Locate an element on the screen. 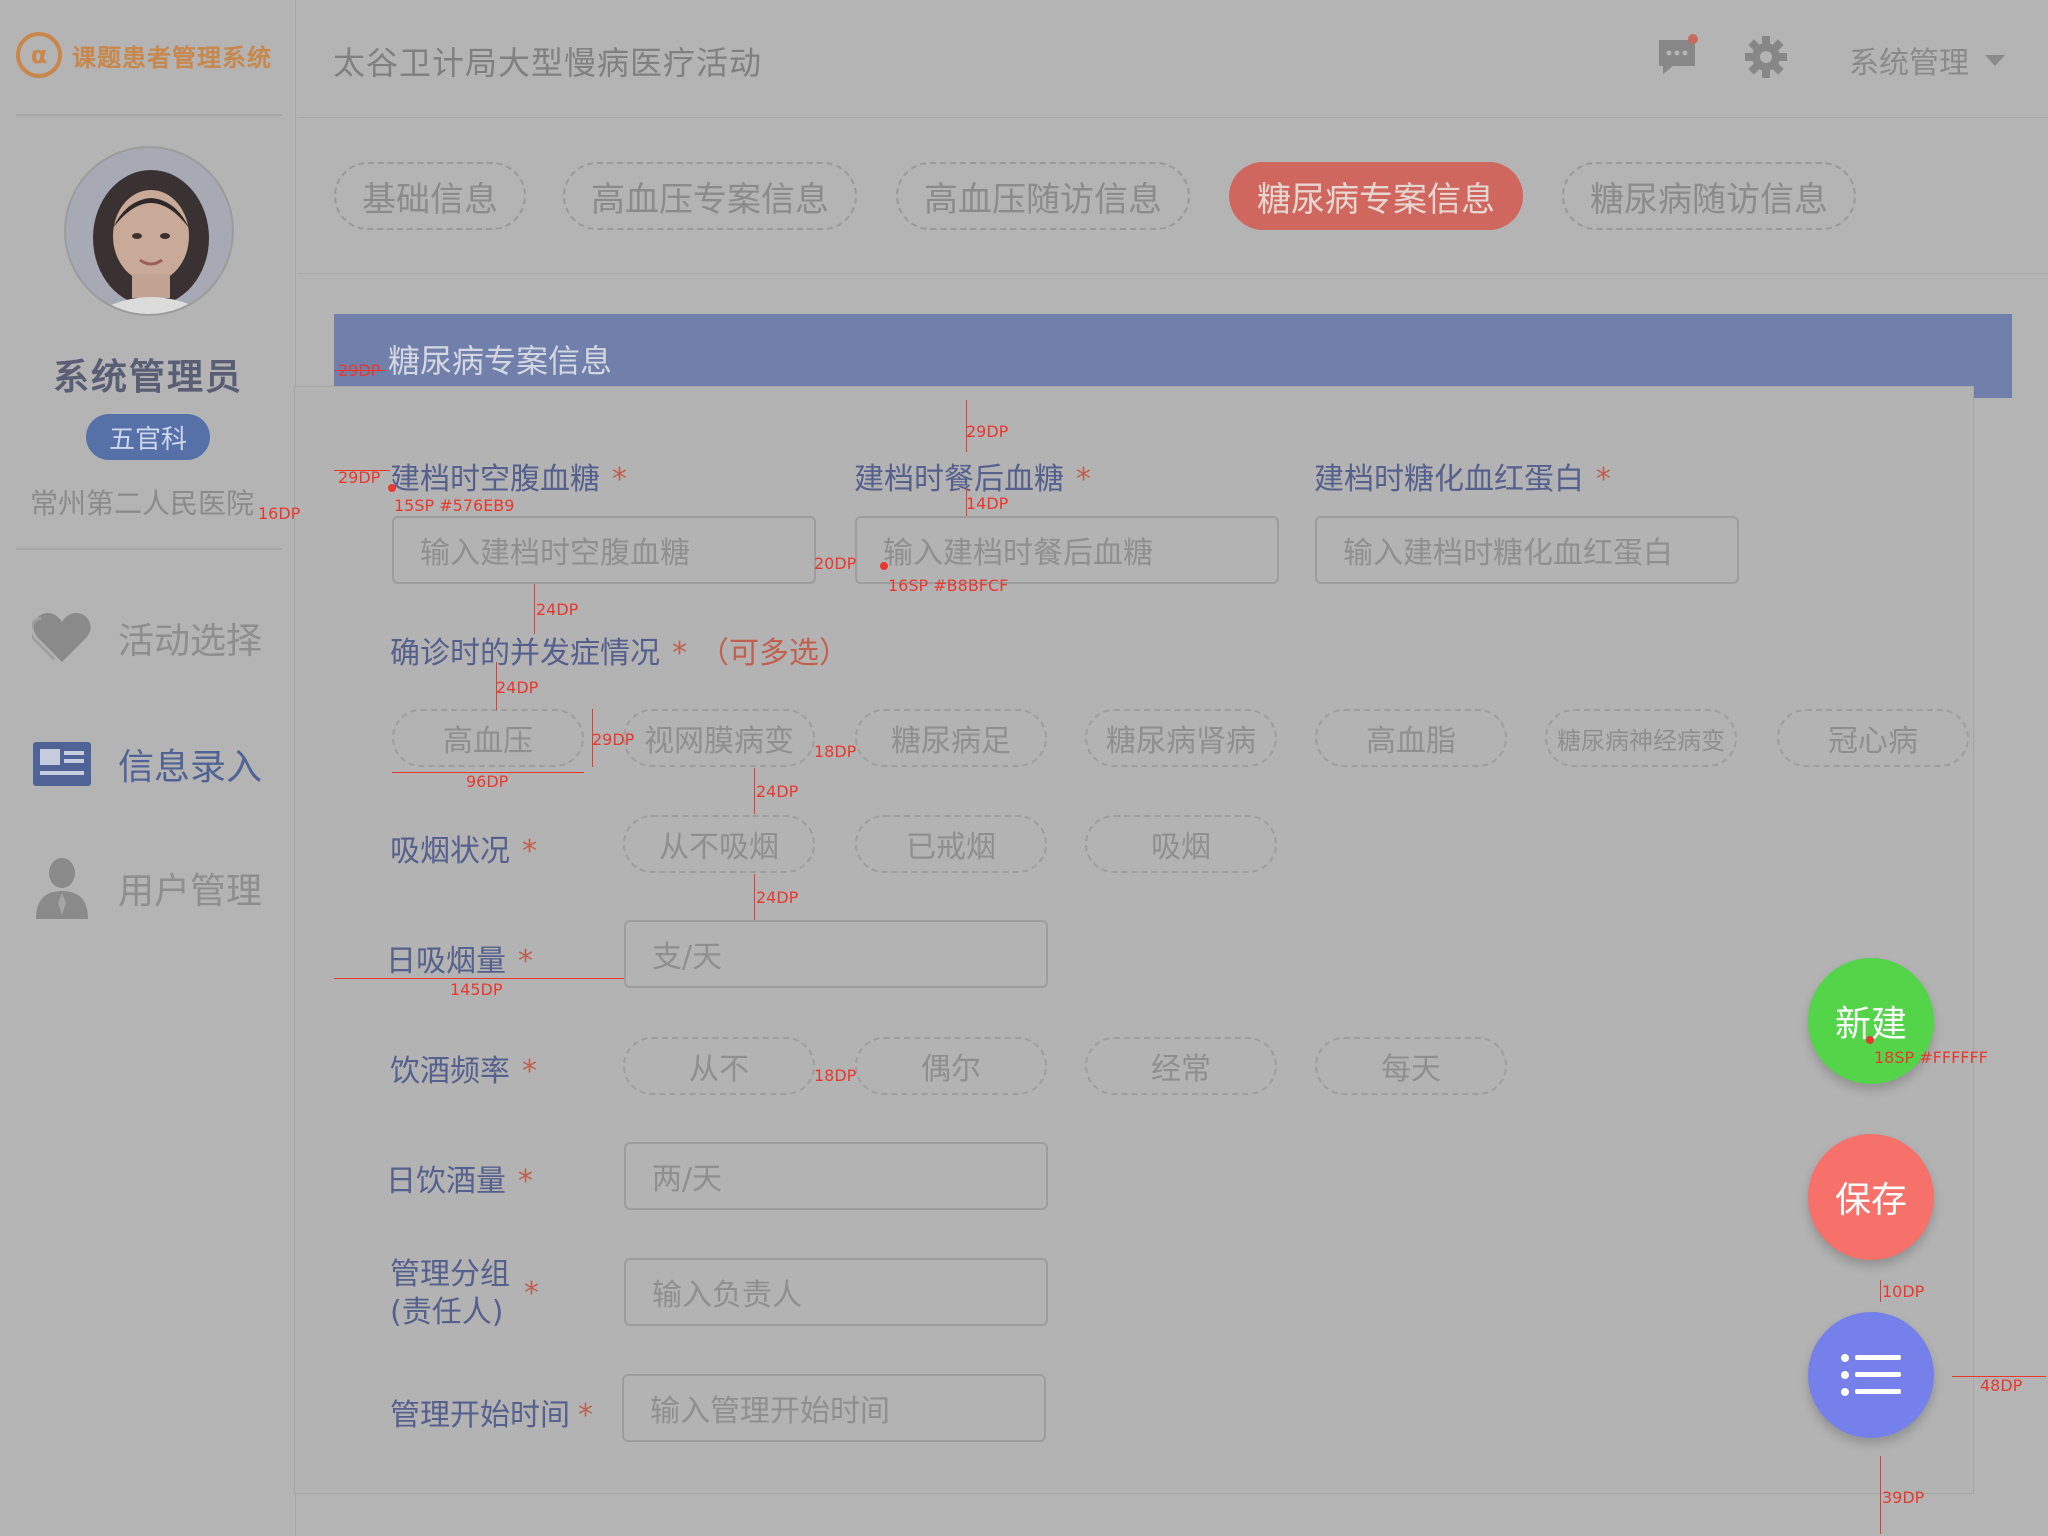 The width and height of the screenshot is (2048, 1536). nav-label: 活动选择 is located at coordinates (190, 641).